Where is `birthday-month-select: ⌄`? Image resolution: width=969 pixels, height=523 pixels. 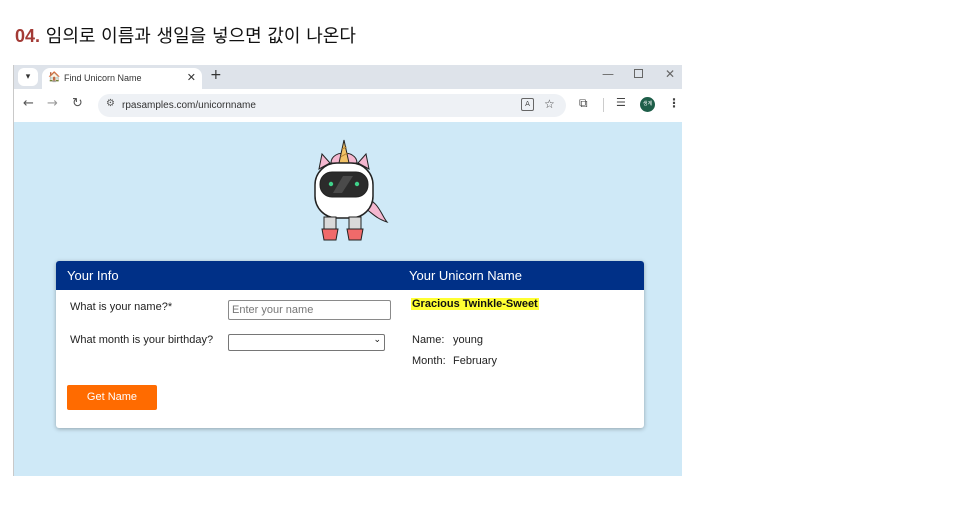
birthday-month-select: ⌄ is located at coordinates (306, 342).